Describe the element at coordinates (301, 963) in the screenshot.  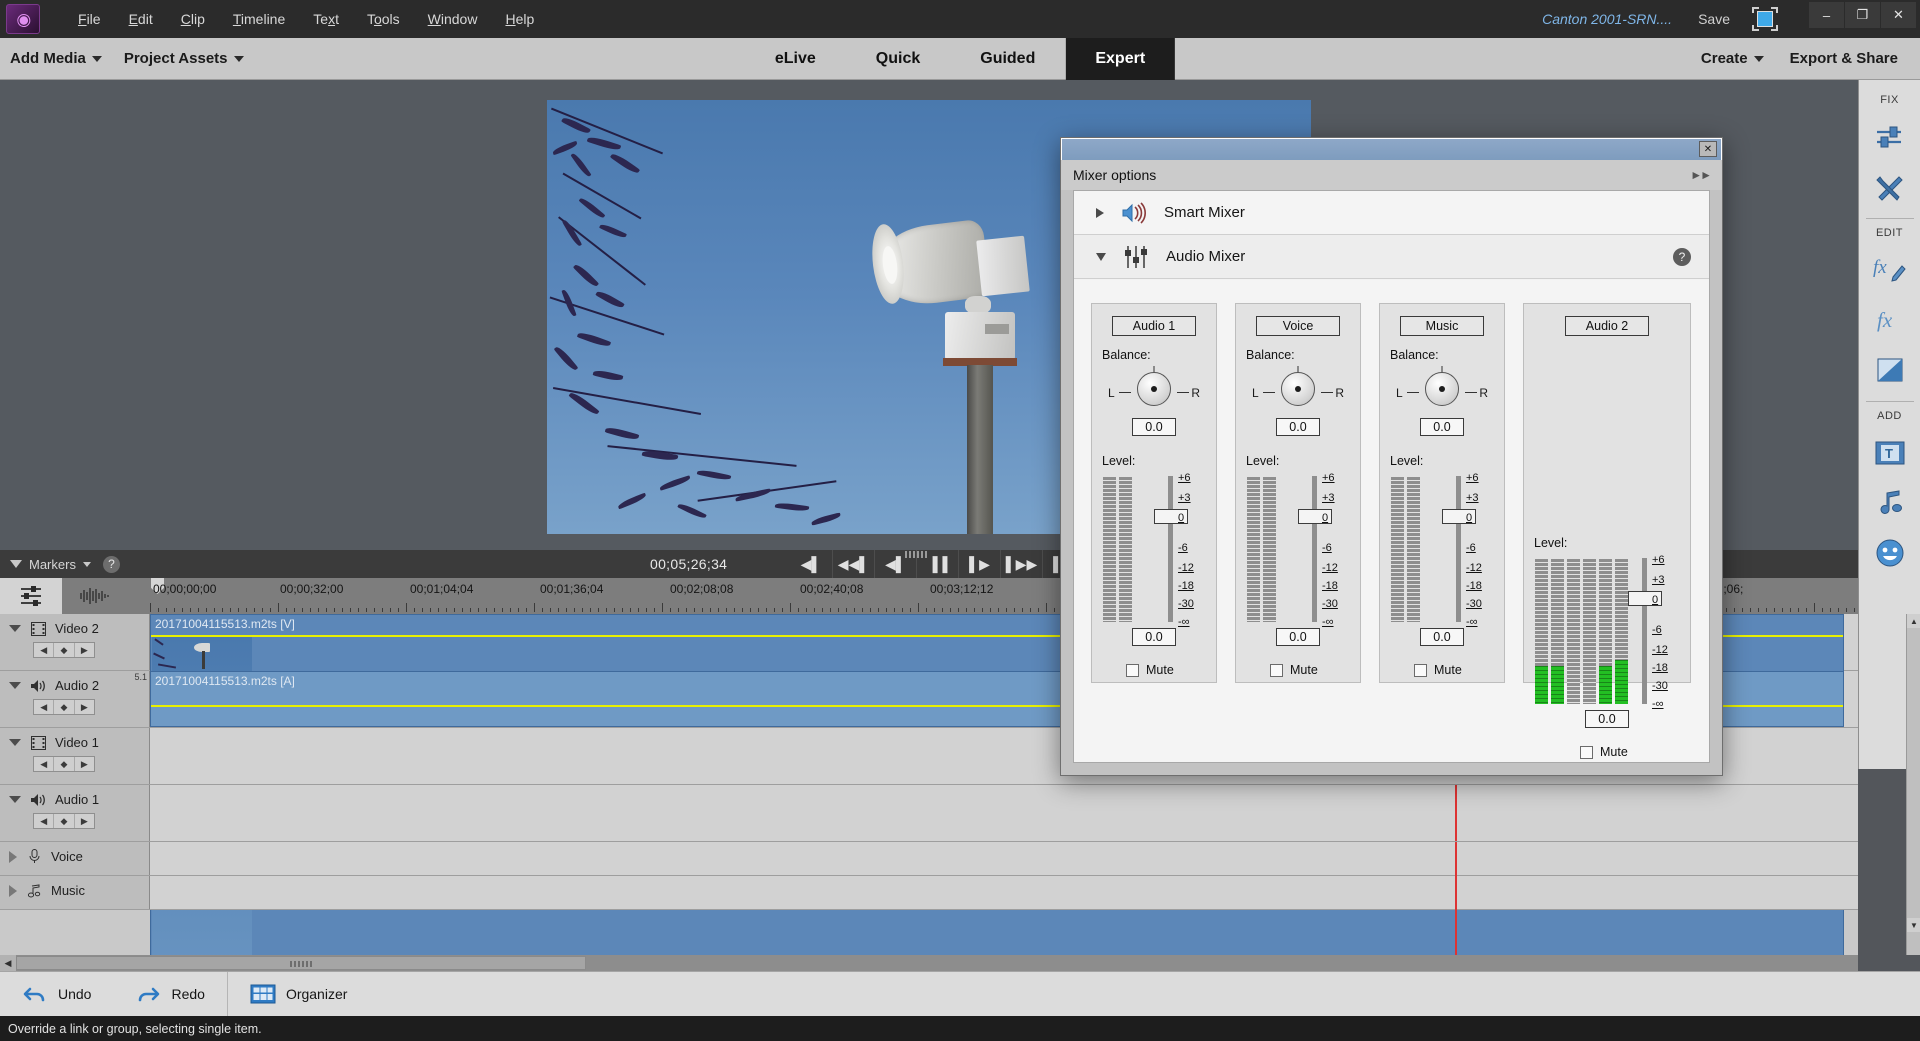
I see `scrollbar-thumb` at that location.